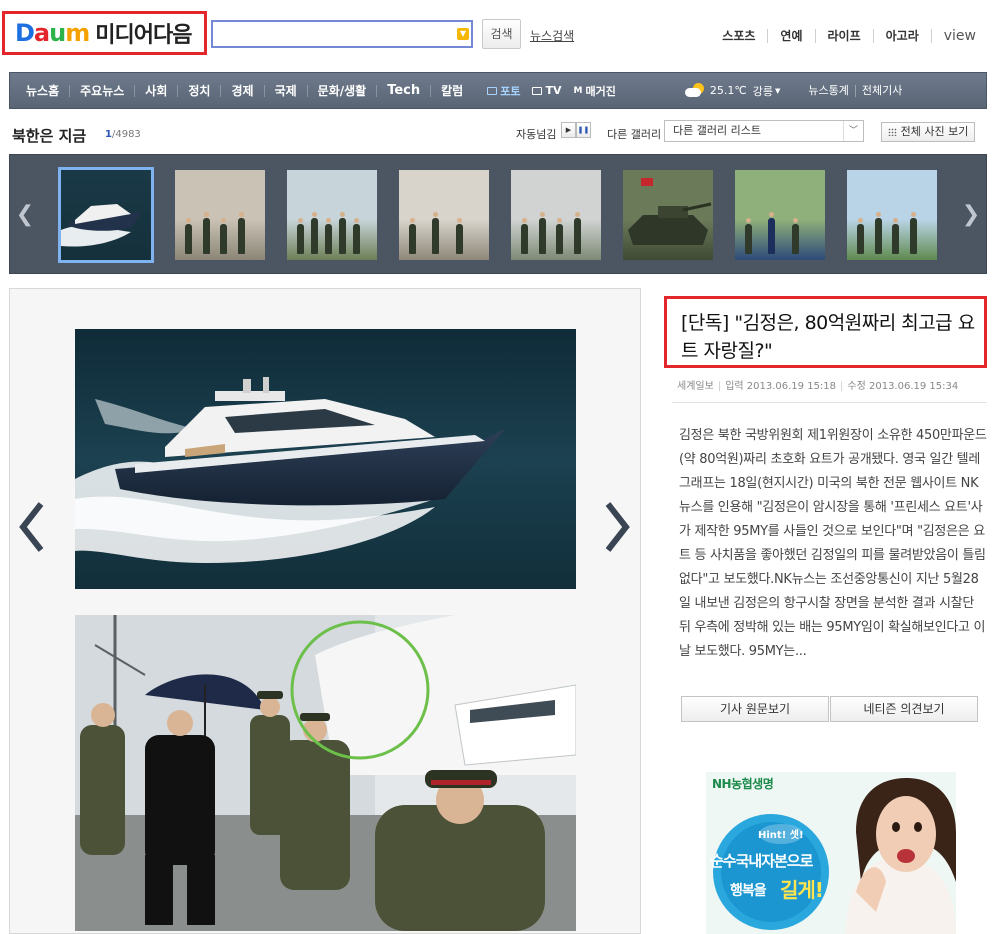 The image size is (1002, 934). What do you see at coordinates (568, 130) in the screenshot?
I see `play-icon: ▶` at bounding box center [568, 130].